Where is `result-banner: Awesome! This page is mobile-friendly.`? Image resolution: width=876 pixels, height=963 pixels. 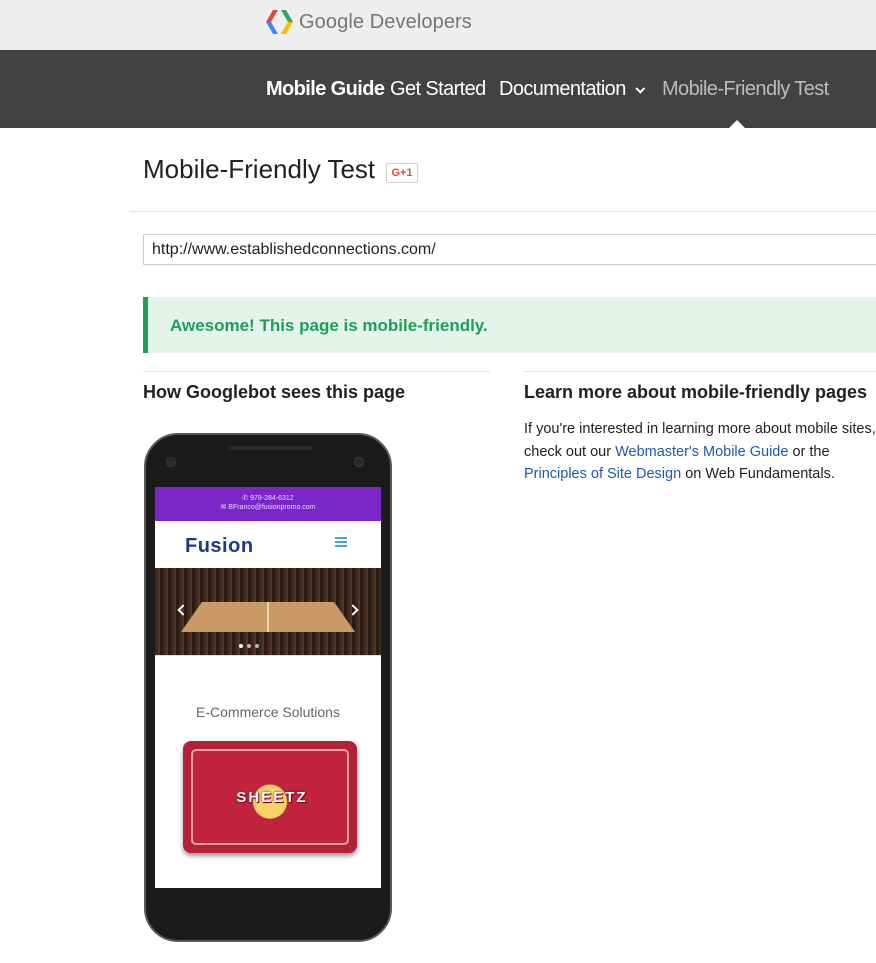
result-banner: Awesome! This page is mobile-friendly. is located at coordinates (509, 325).